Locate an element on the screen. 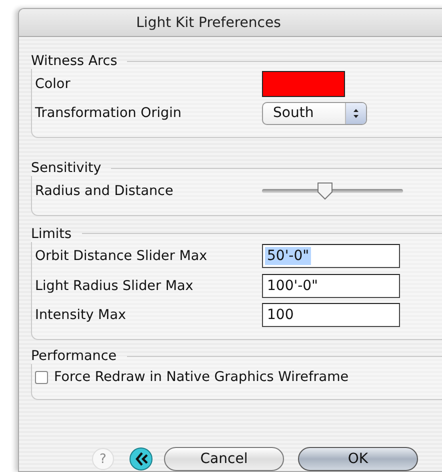 The height and width of the screenshot is (472, 442). field-label: Radius and Distance is located at coordinates (104, 190).